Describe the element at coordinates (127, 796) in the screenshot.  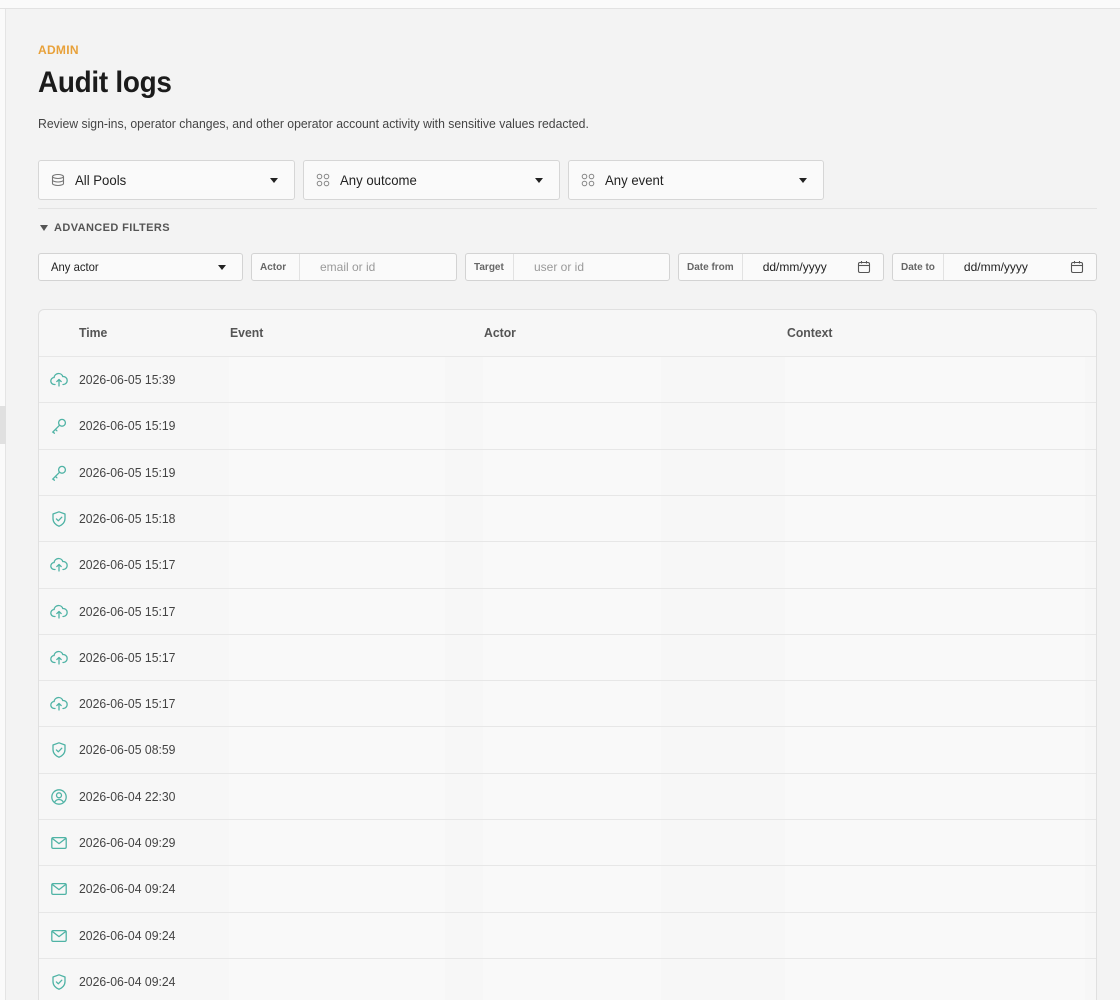
I see `row-time: 2026-06-04 22:30` at that location.